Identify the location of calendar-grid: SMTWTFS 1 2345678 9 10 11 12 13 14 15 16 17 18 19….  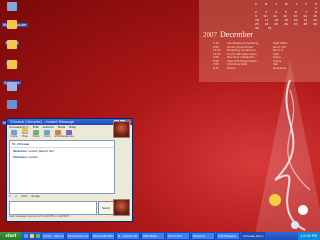
(286, 16).